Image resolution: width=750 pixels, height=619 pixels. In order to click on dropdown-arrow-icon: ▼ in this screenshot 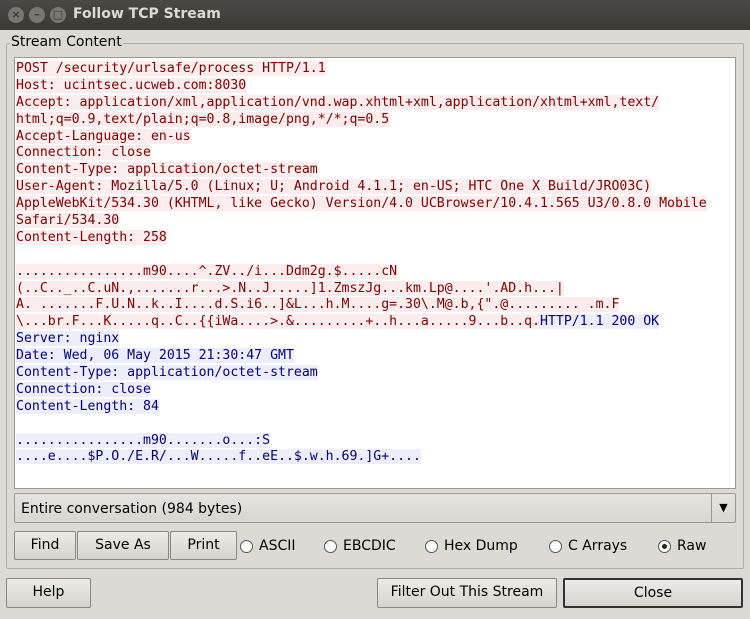, I will do `click(723, 508)`.